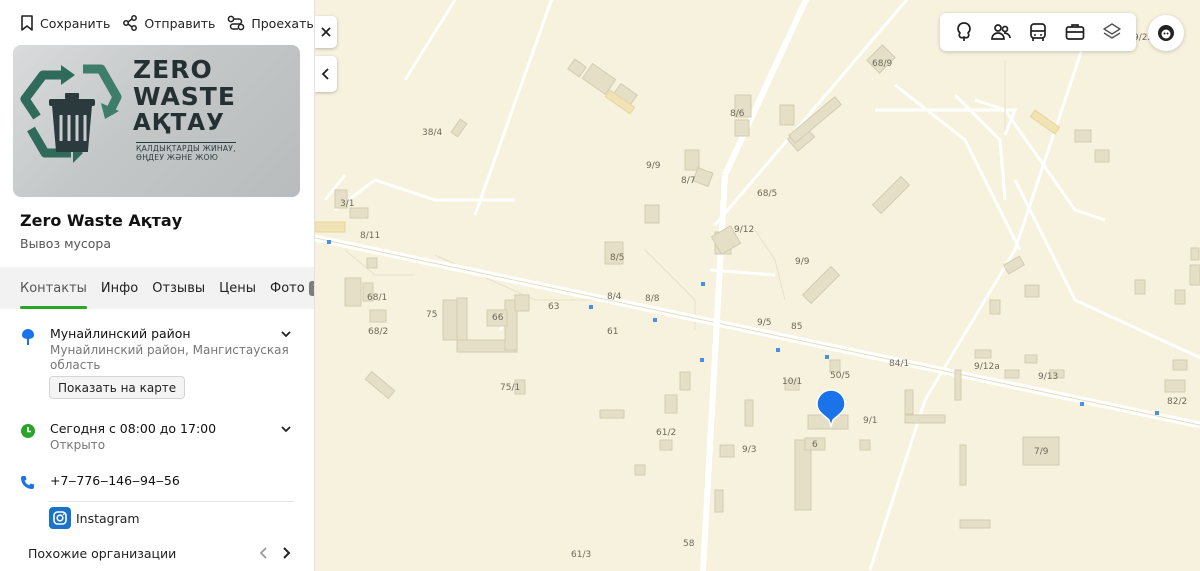  I want to click on route-icon, so click(236, 23).